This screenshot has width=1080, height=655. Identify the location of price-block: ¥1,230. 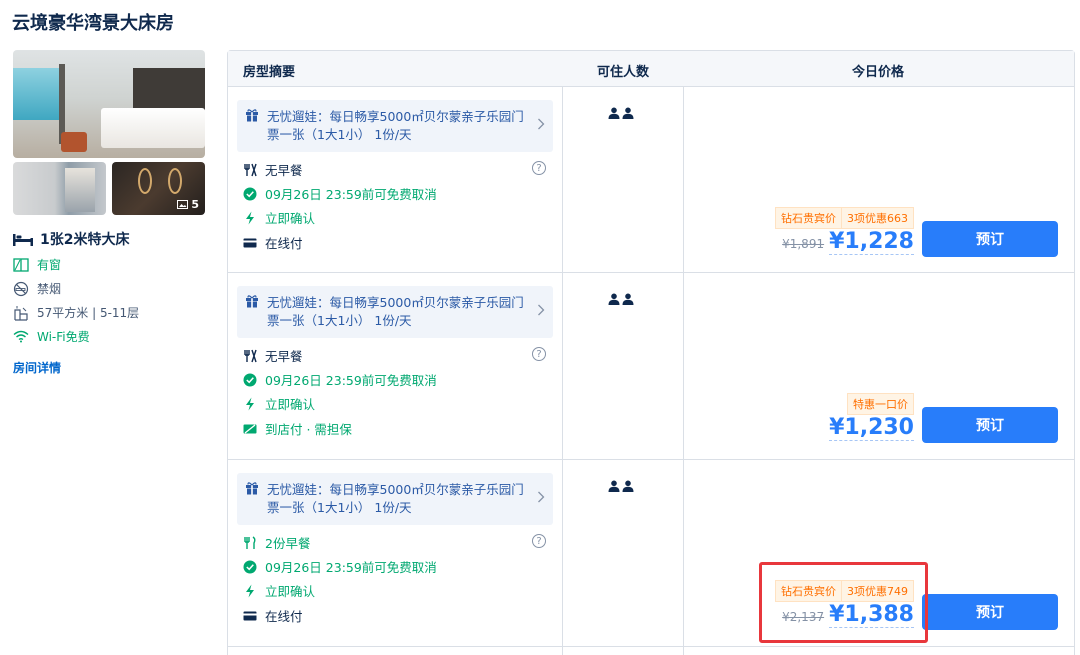
(871, 428).